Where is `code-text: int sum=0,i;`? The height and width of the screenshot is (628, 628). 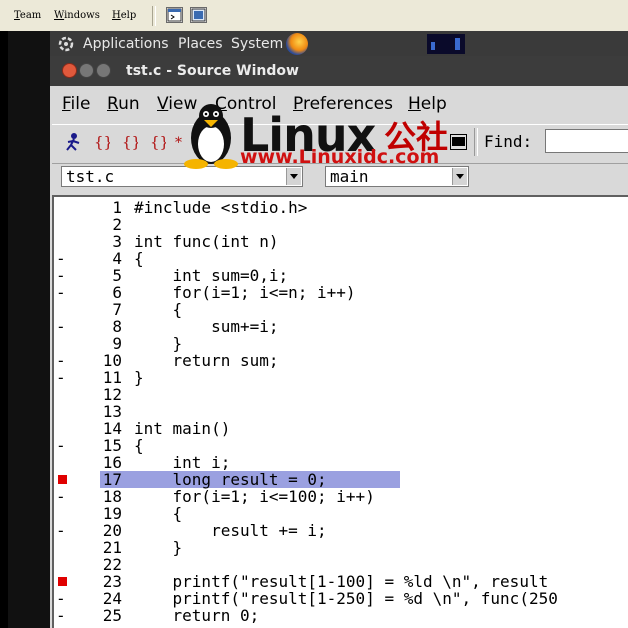
code-text: int sum=0,i; is located at coordinates (211, 275).